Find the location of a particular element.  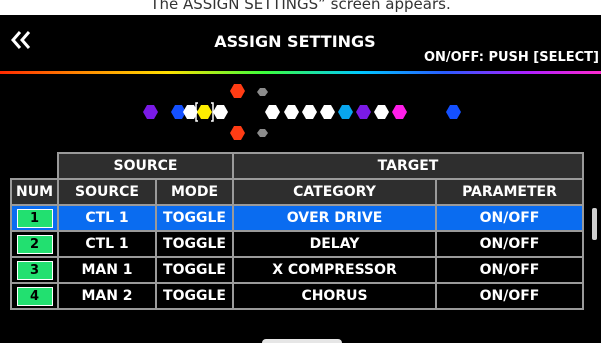

column-header-num: NUM is located at coordinates (34, 192).